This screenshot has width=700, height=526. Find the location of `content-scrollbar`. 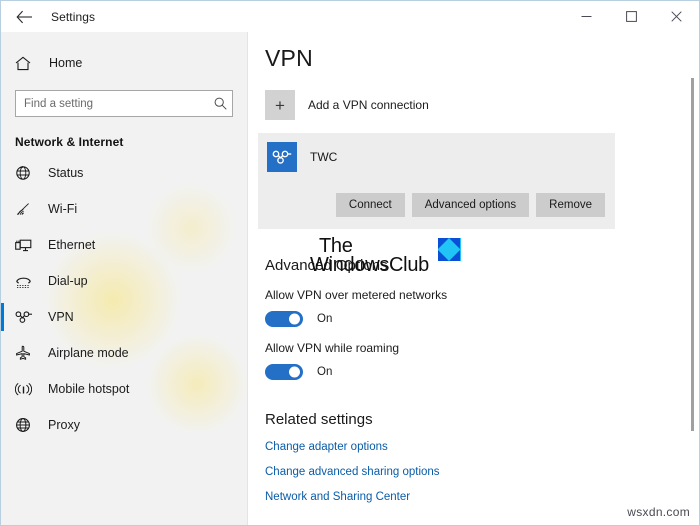

content-scrollbar is located at coordinates (692, 278).